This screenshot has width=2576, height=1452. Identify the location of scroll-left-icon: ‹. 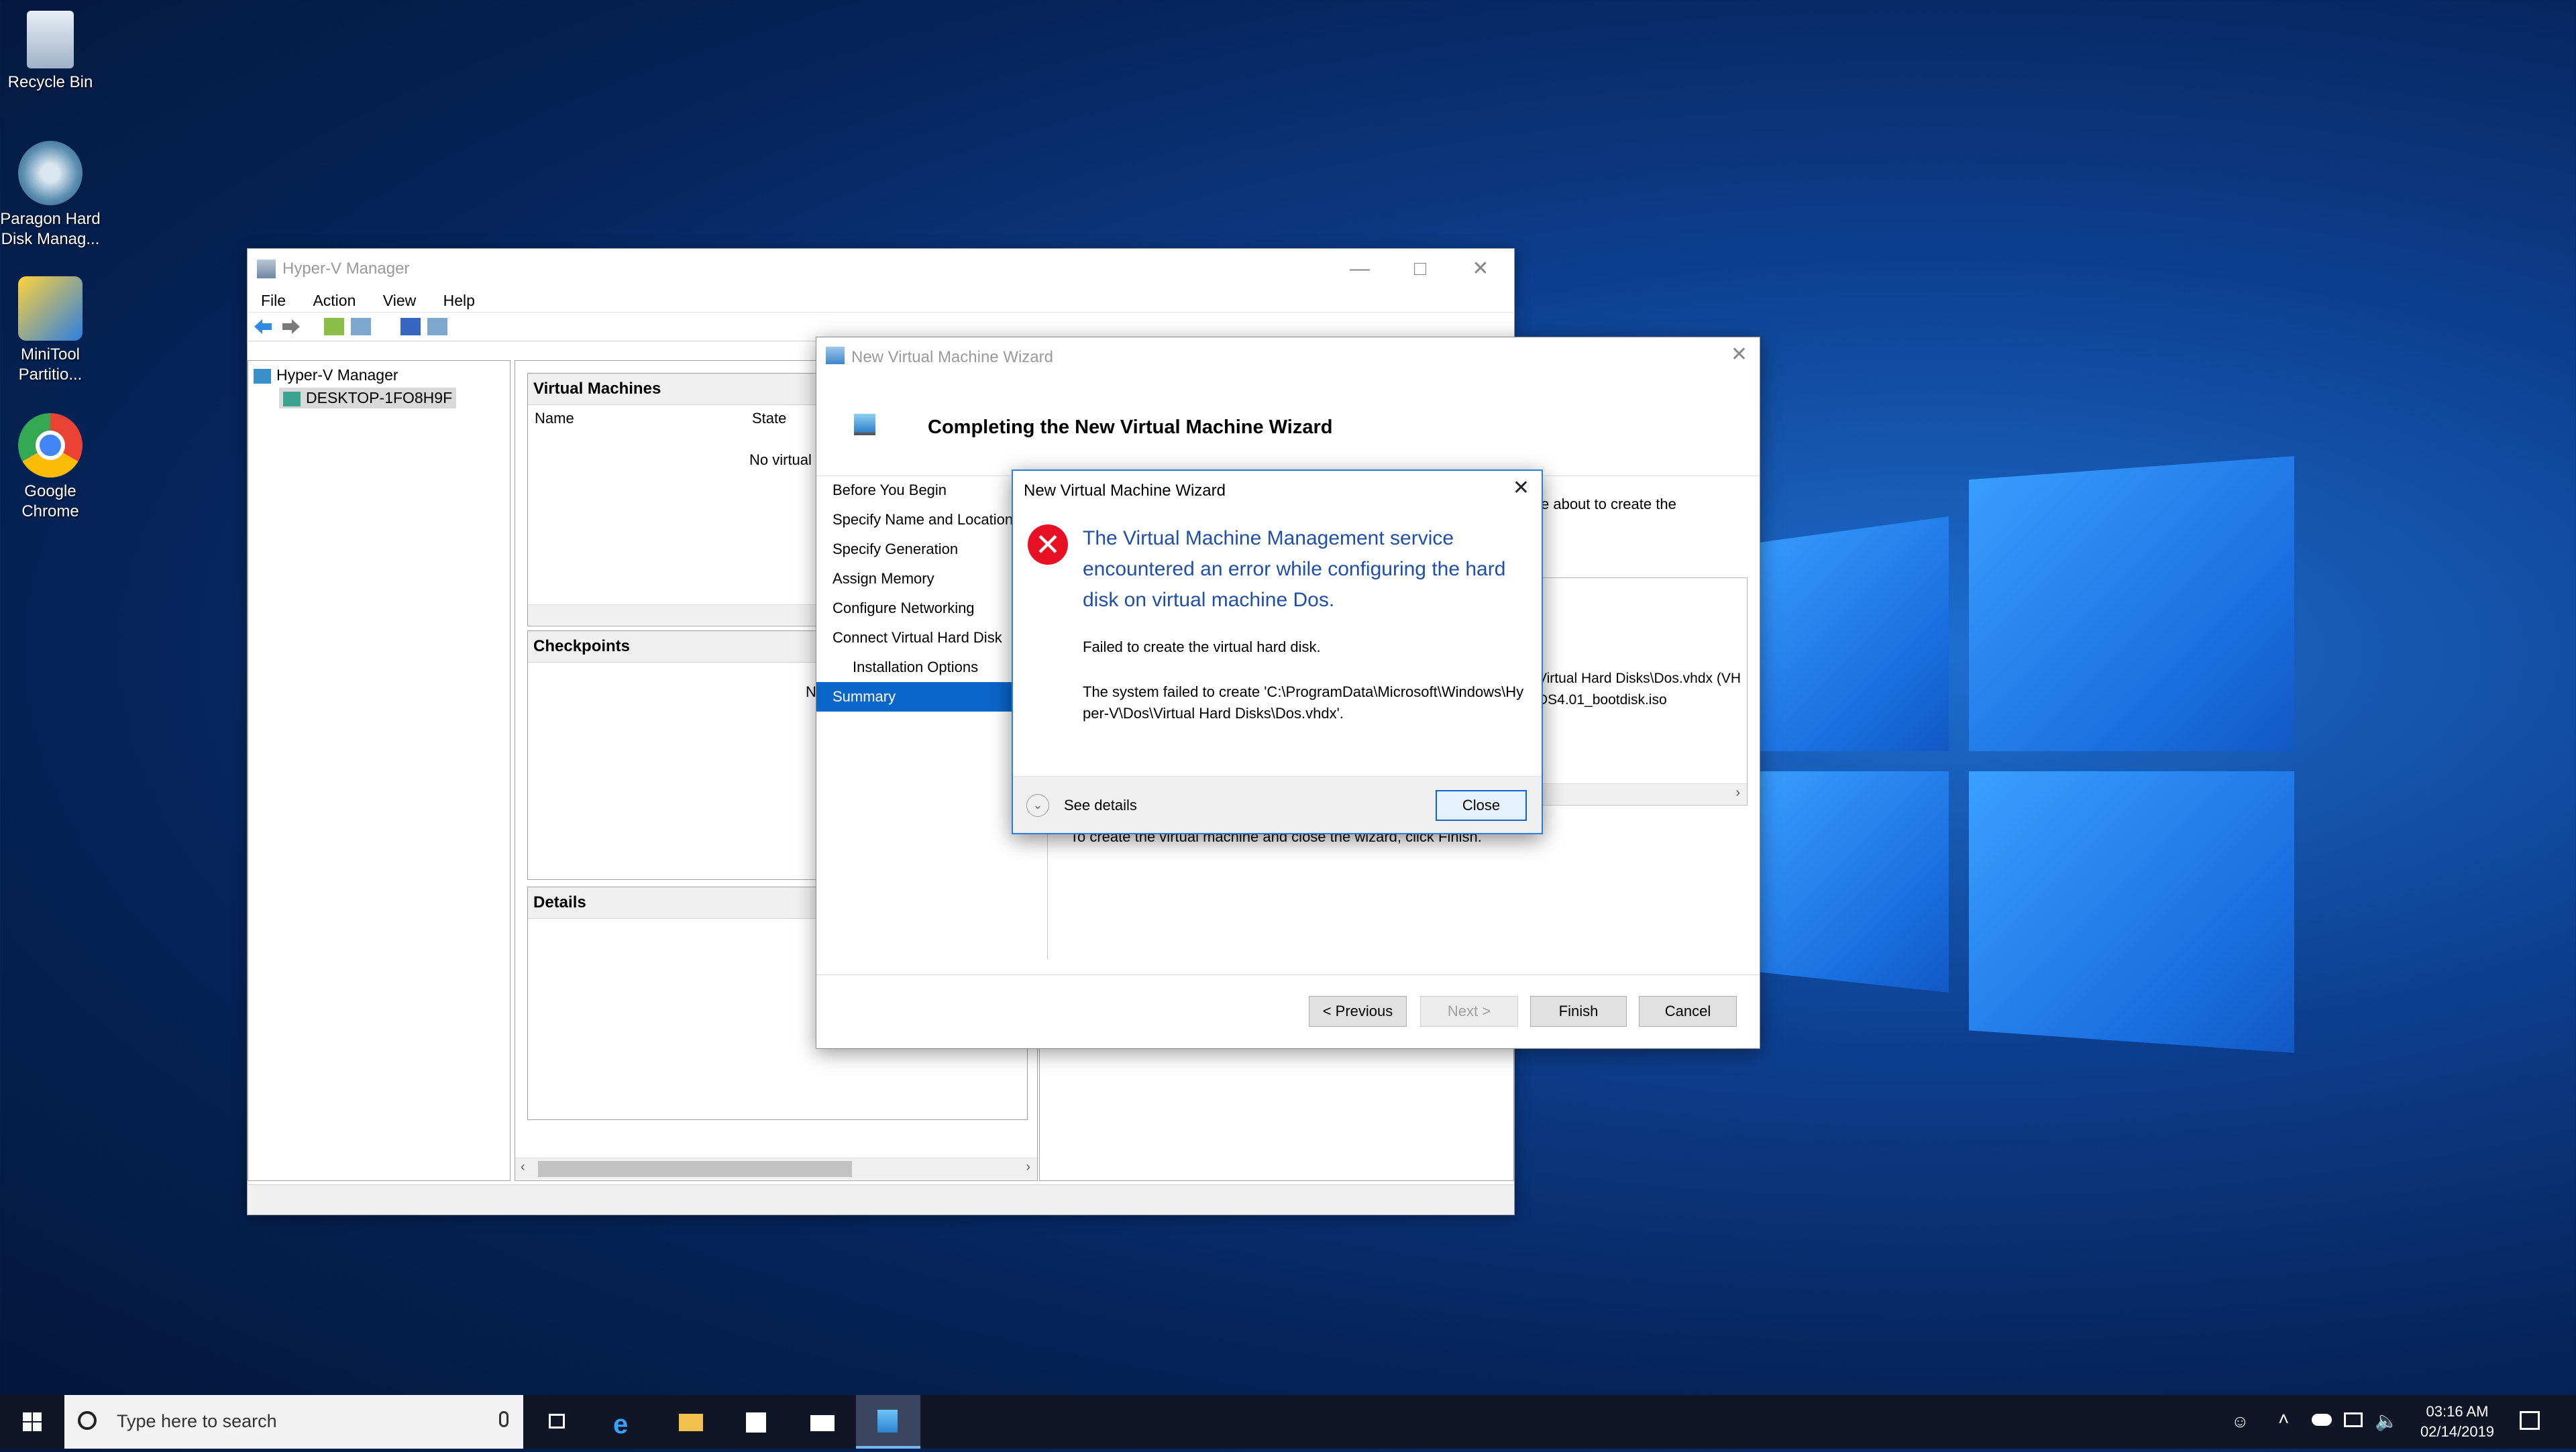
(523, 1167).